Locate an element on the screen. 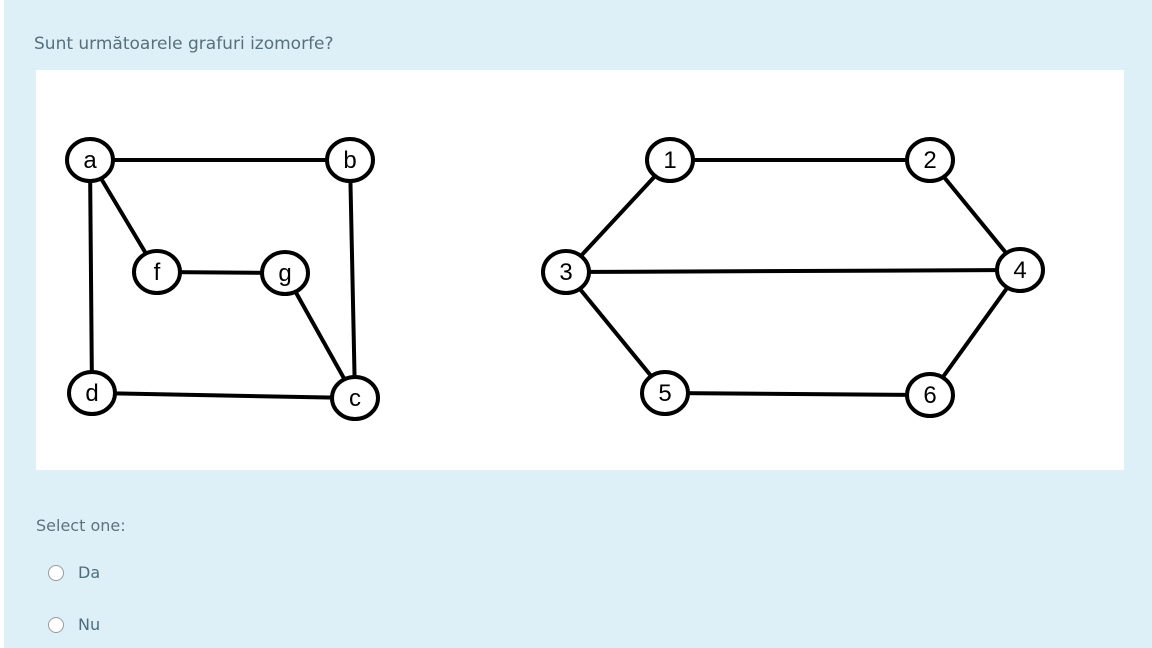 The image size is (1152, 648). option-nu-label: Nu is located at coordinates (89, 624).